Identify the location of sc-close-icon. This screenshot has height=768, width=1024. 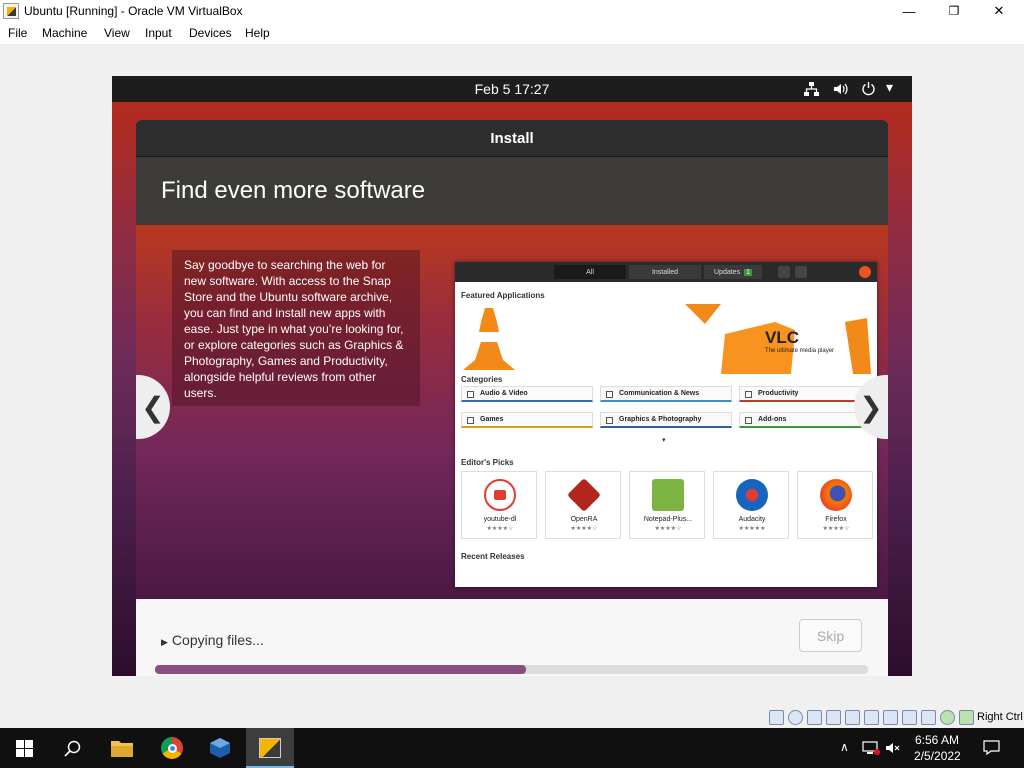
(865, 272).